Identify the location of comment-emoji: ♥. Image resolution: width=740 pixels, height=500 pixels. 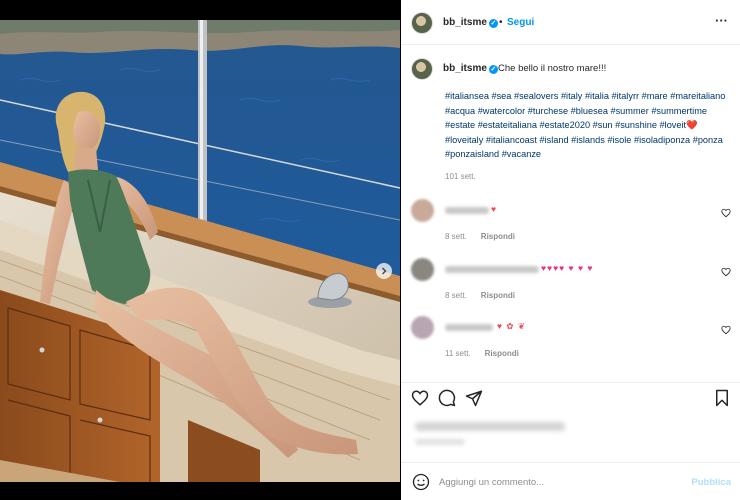
(494, 209).